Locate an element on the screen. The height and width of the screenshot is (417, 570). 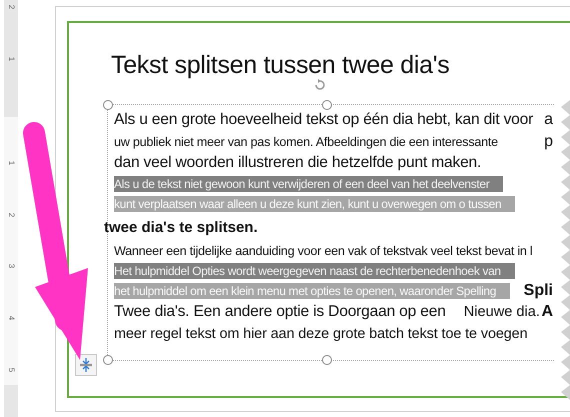
highlighted-text: het hulpmiddel om een klein menu met opties te openen, waaronder Spelling is located at coordinates (312, 291).